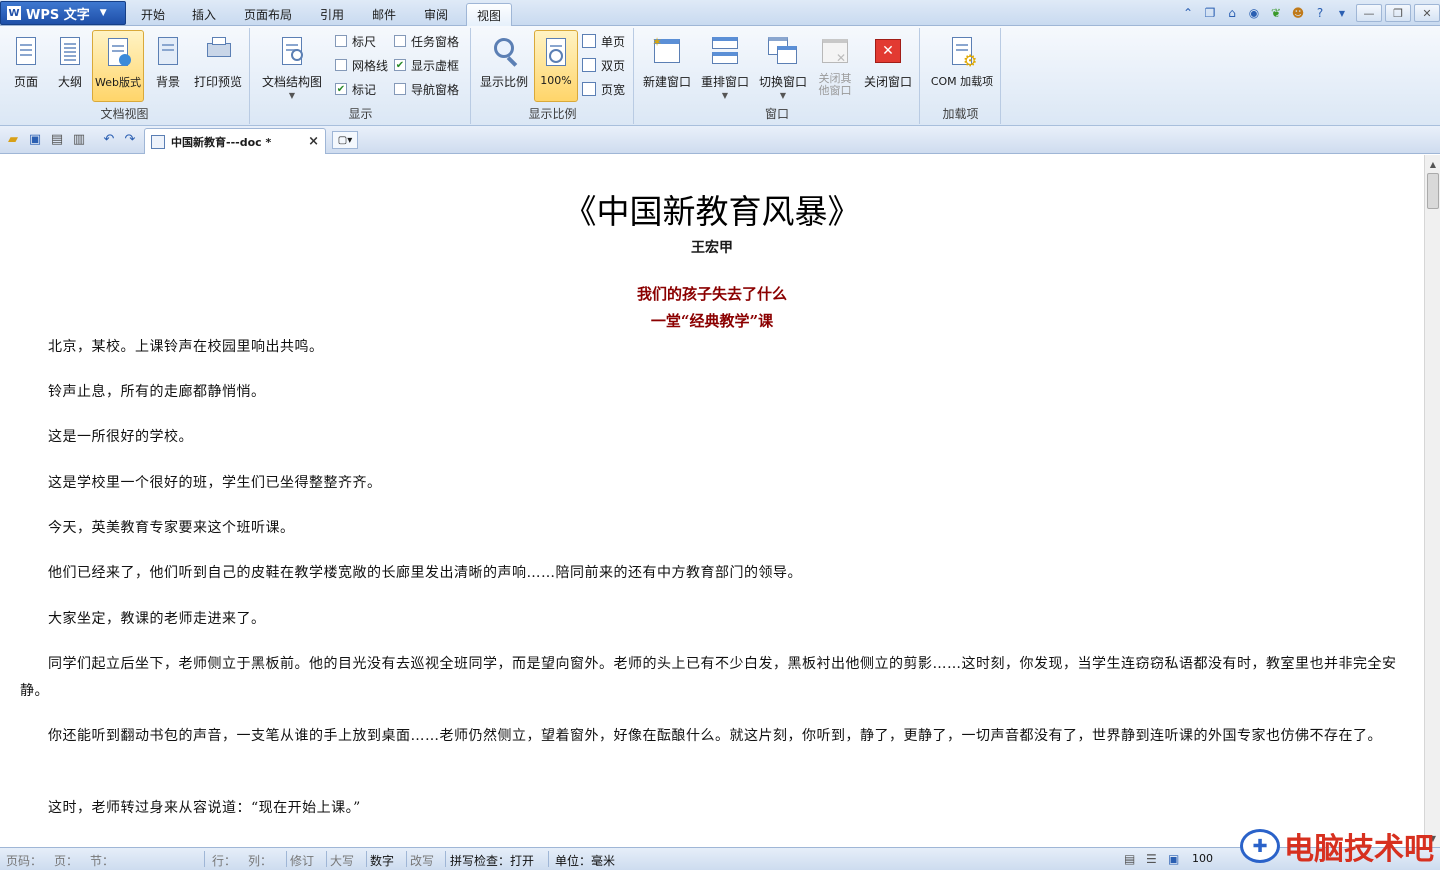  Describe the element at coordinates (332, 14) in the screenshot. I see `tab-references: 引用` at that location.